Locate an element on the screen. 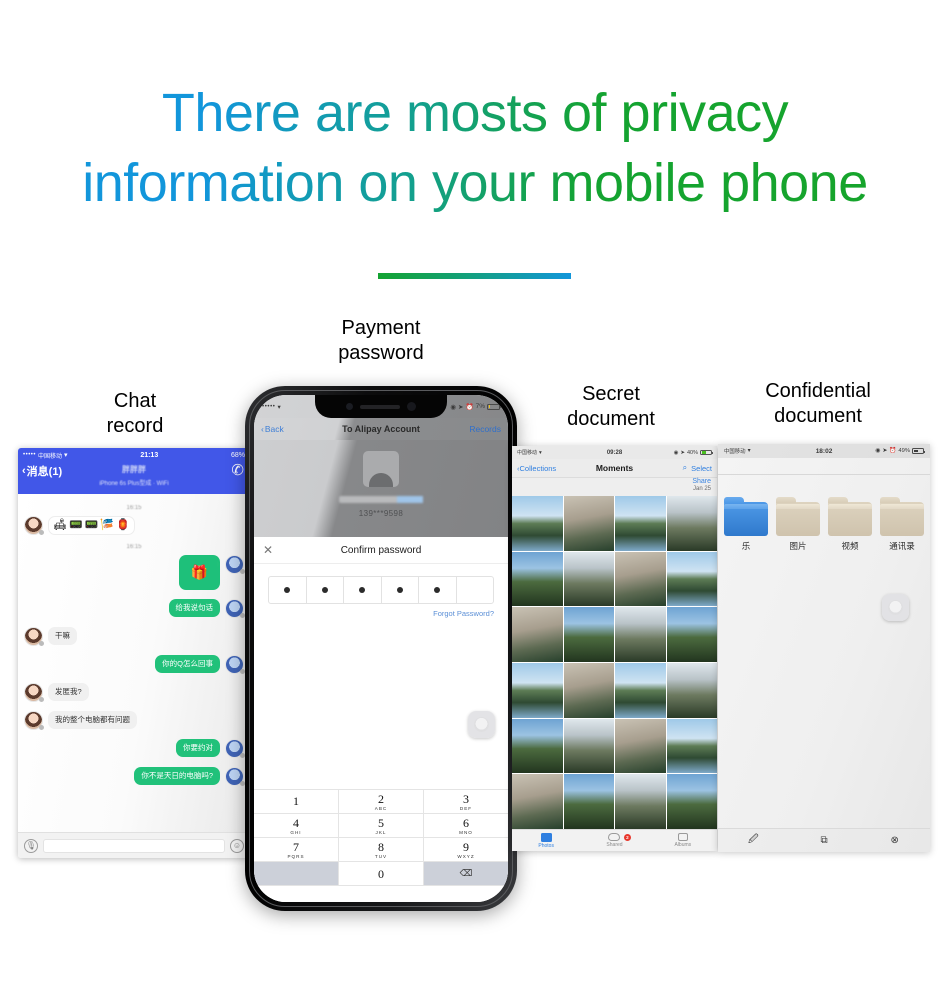  key-8: 8 TUV is located at coordinates (381, 850).